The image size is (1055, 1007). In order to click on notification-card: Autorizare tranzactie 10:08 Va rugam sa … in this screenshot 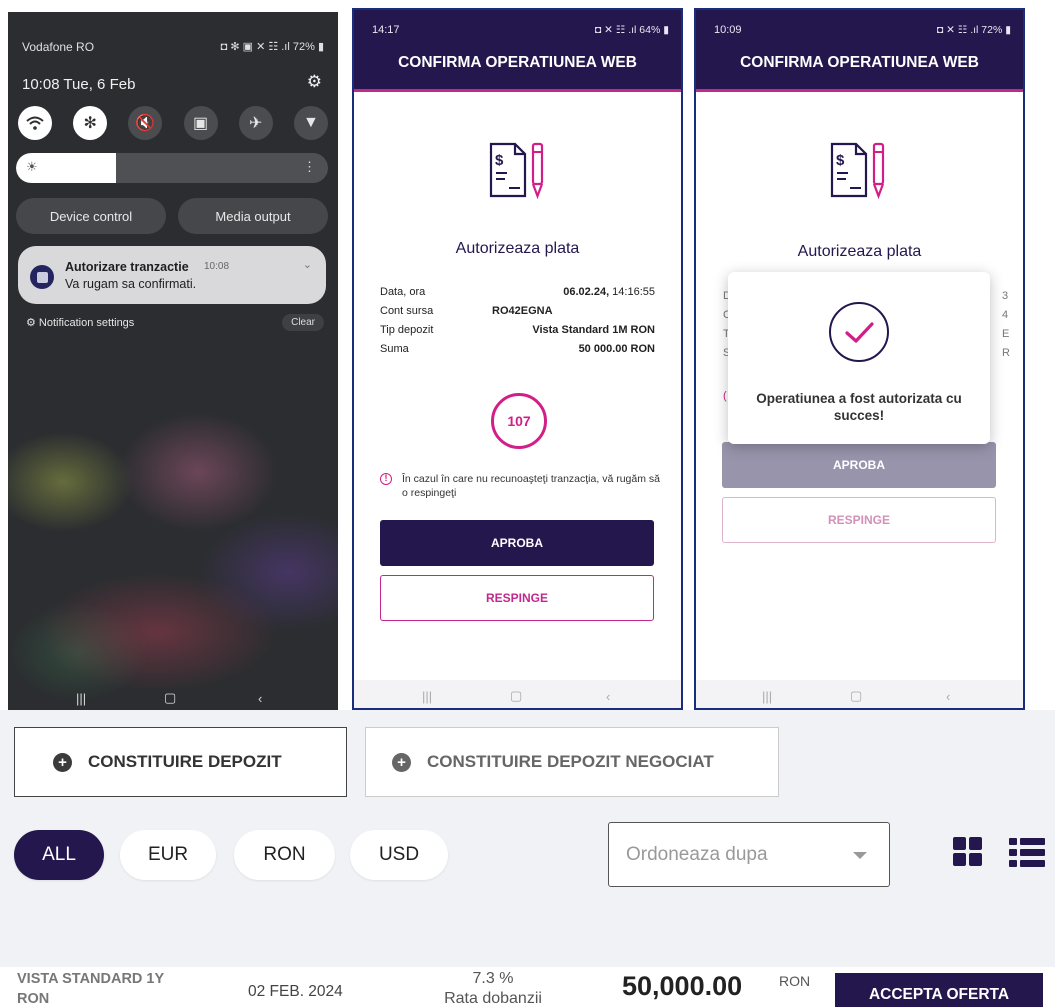, I will do `click(172, 275)`.